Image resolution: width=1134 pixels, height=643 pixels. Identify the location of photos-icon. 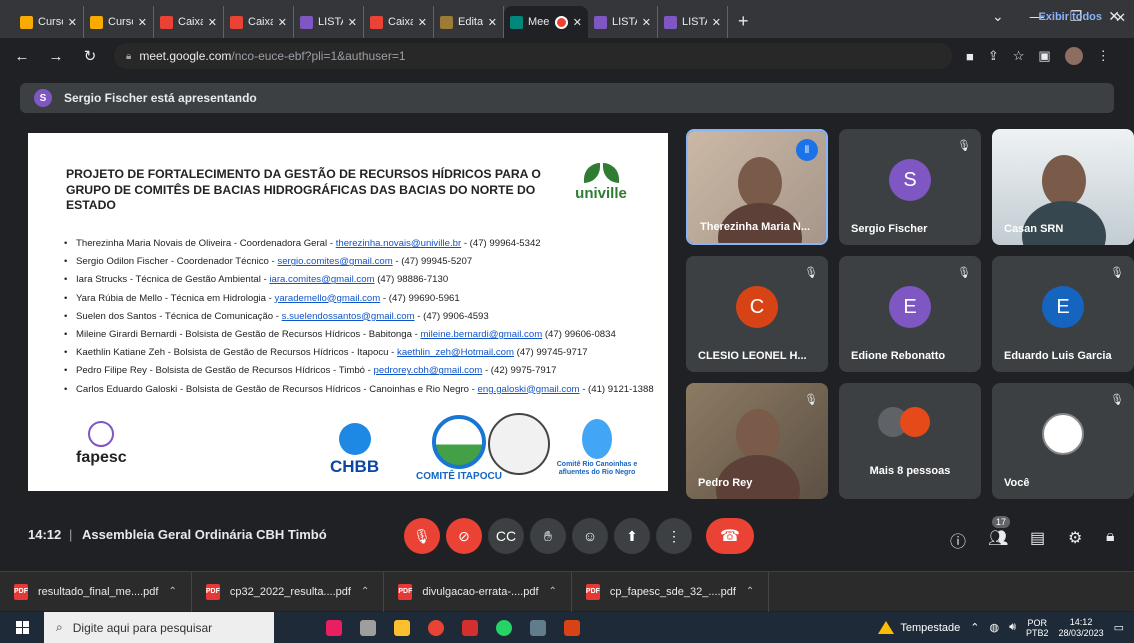
(538, 627).